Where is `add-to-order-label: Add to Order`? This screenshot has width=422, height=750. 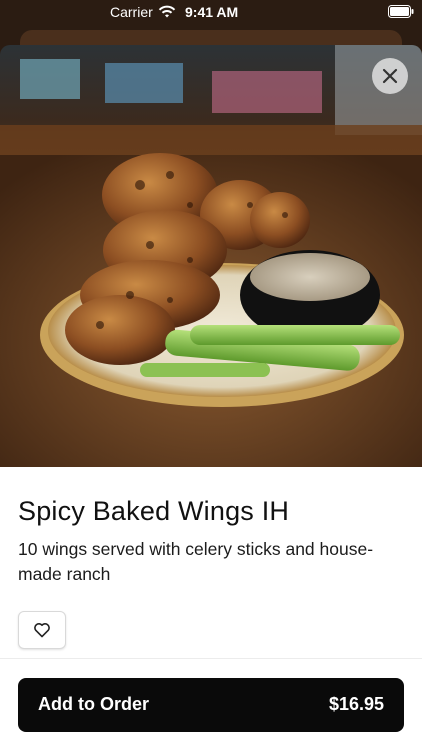
add-to-order-label: Add to Order is located at coordinates (93, 704).